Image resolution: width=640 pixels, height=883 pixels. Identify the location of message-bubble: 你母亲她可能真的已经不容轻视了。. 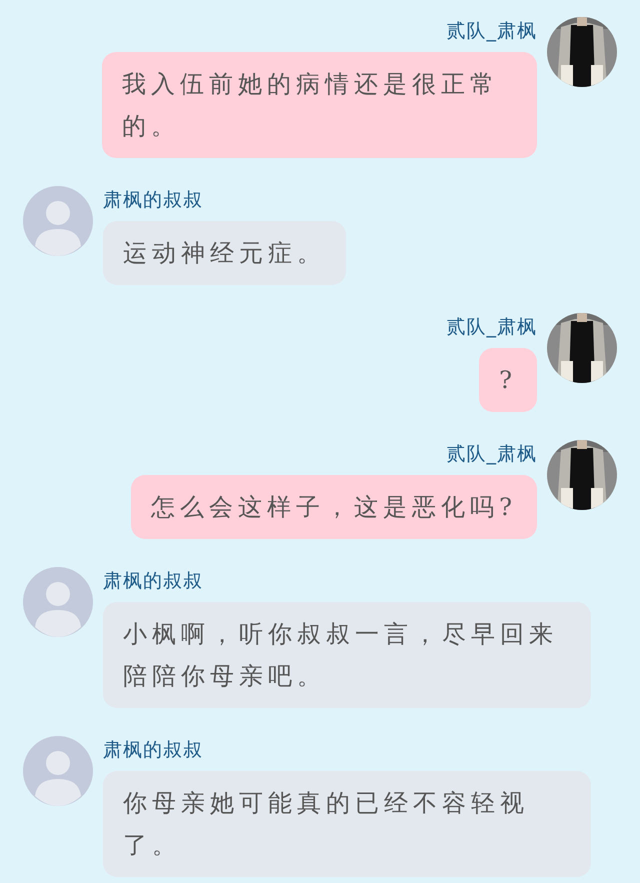
(347, 824).